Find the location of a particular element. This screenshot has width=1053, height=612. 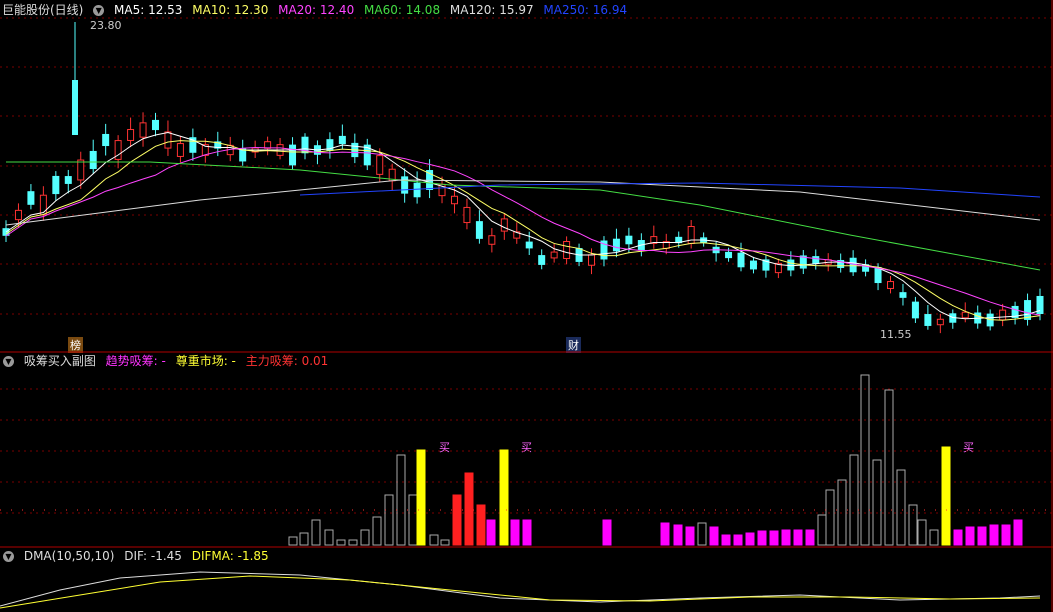

dif-line is located at coordinates (520, 589).